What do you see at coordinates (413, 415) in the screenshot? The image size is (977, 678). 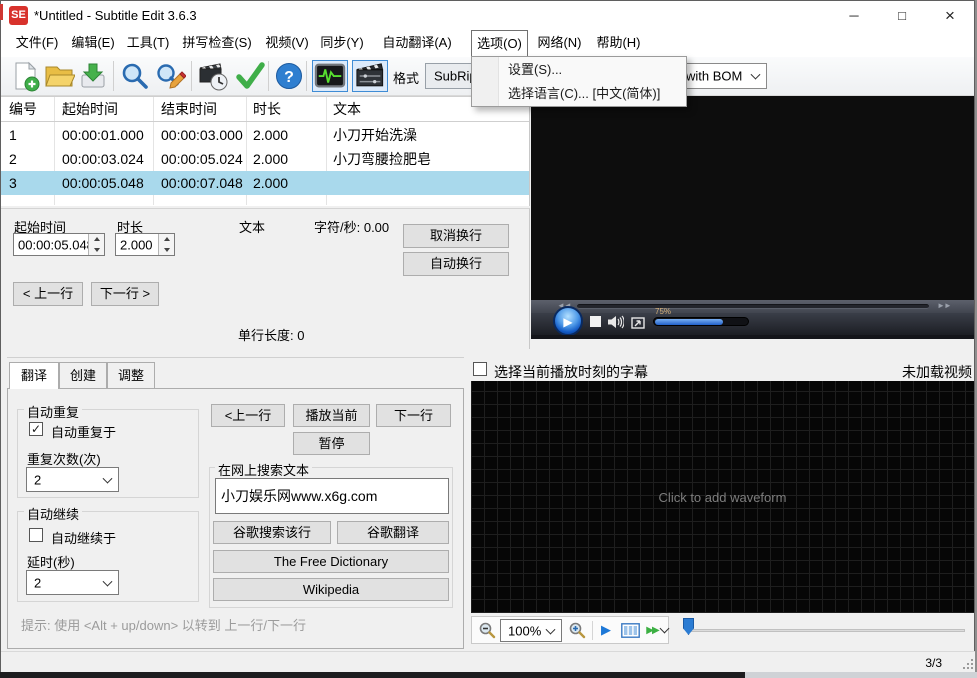 I see `next-line-button-2: 下一行` at bounding box center [413, 415].